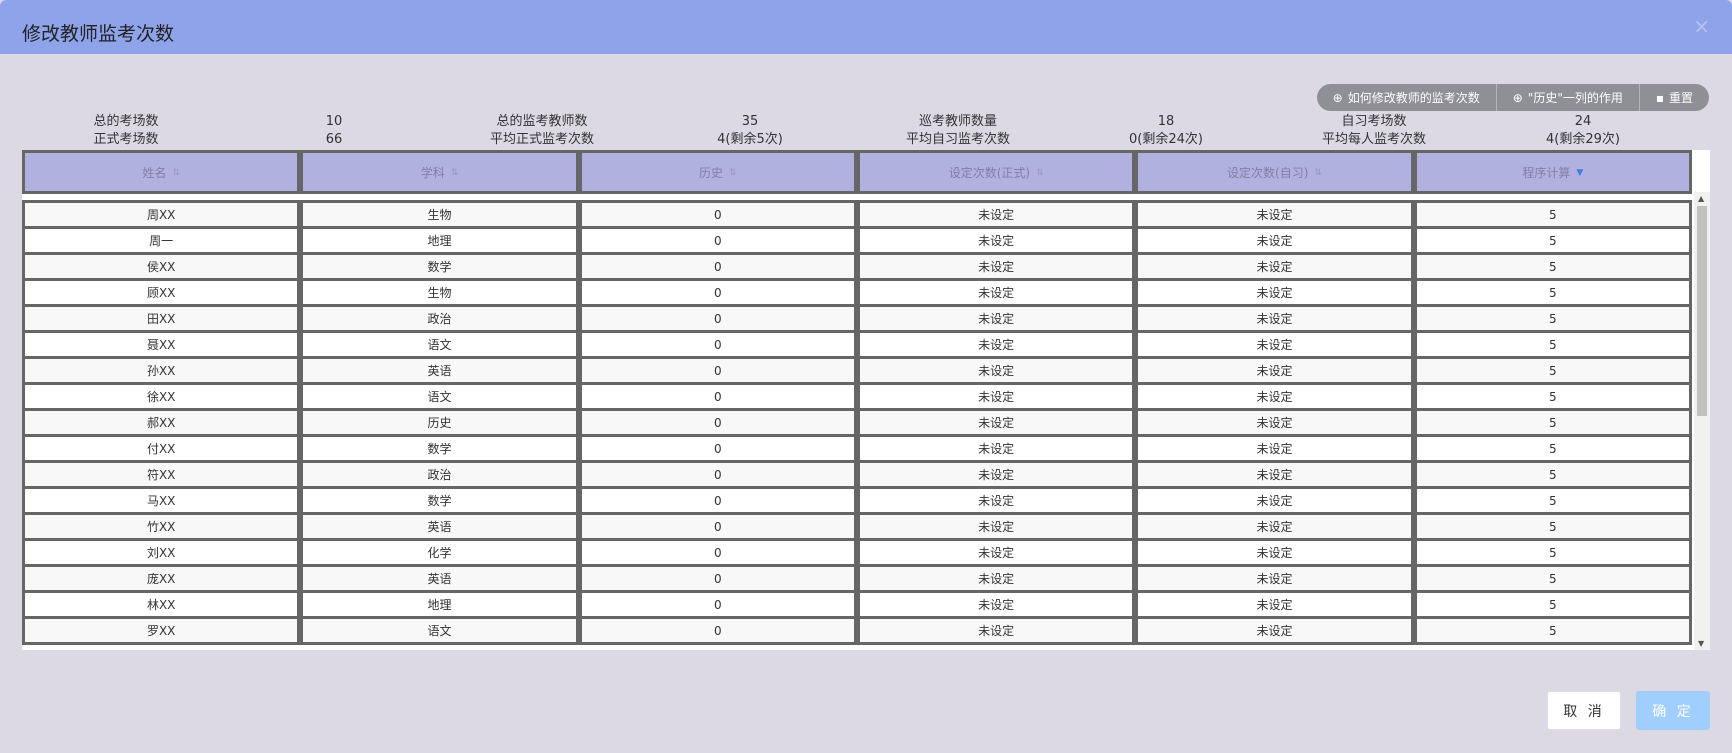  Describe the element at coordinates (1701, 198) in the screenshot. I see `scroll-up-icon: ▲` at that location.